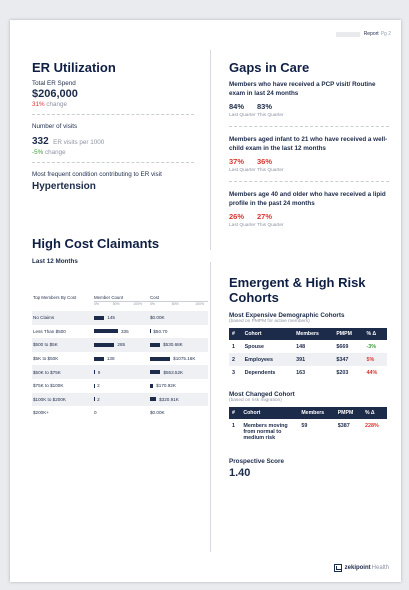 The image size is (409, 590). What do you see at coordinates (361, 568) in the screenshot?
I see `zekipoint-logo: zekipoint Health` at bounding box center [361, 568].